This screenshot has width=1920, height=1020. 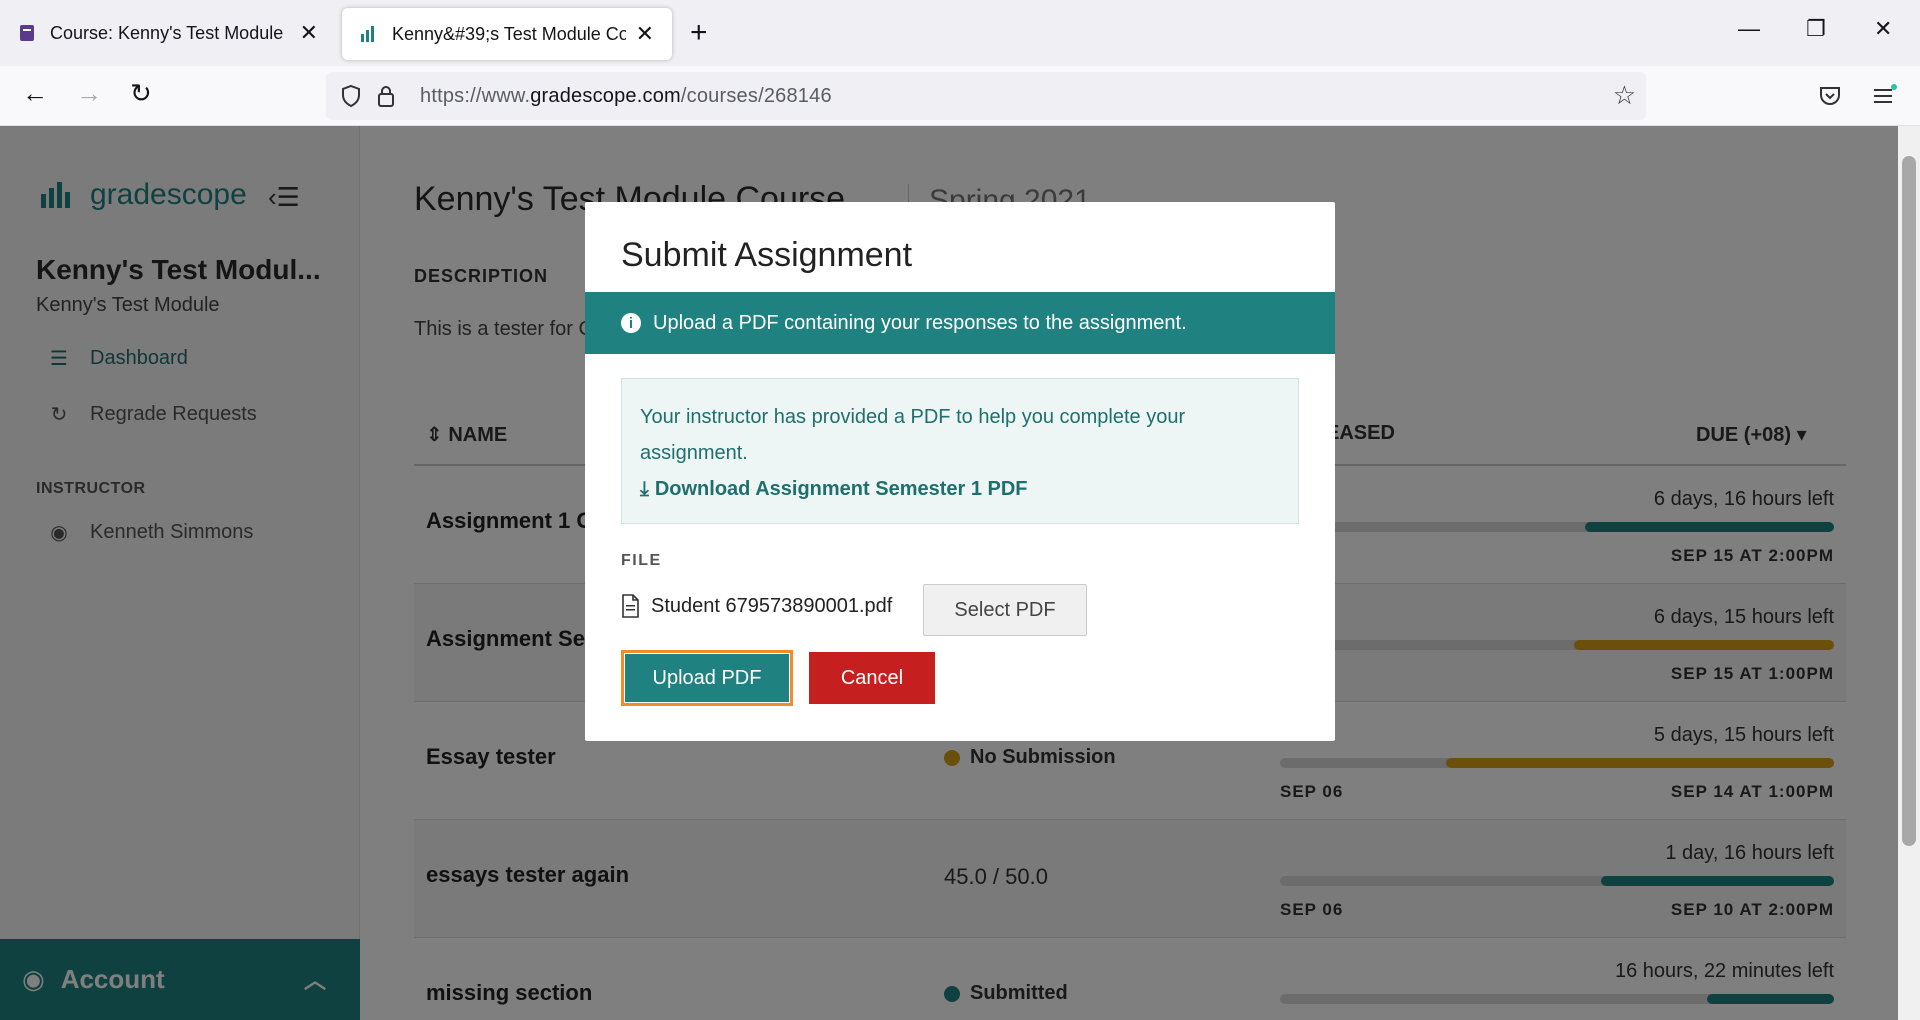 What do you see at coordinates (1909, 501) in the screenshot?
I see `scrollbar-thumb` at bounding box center [1909, 501].